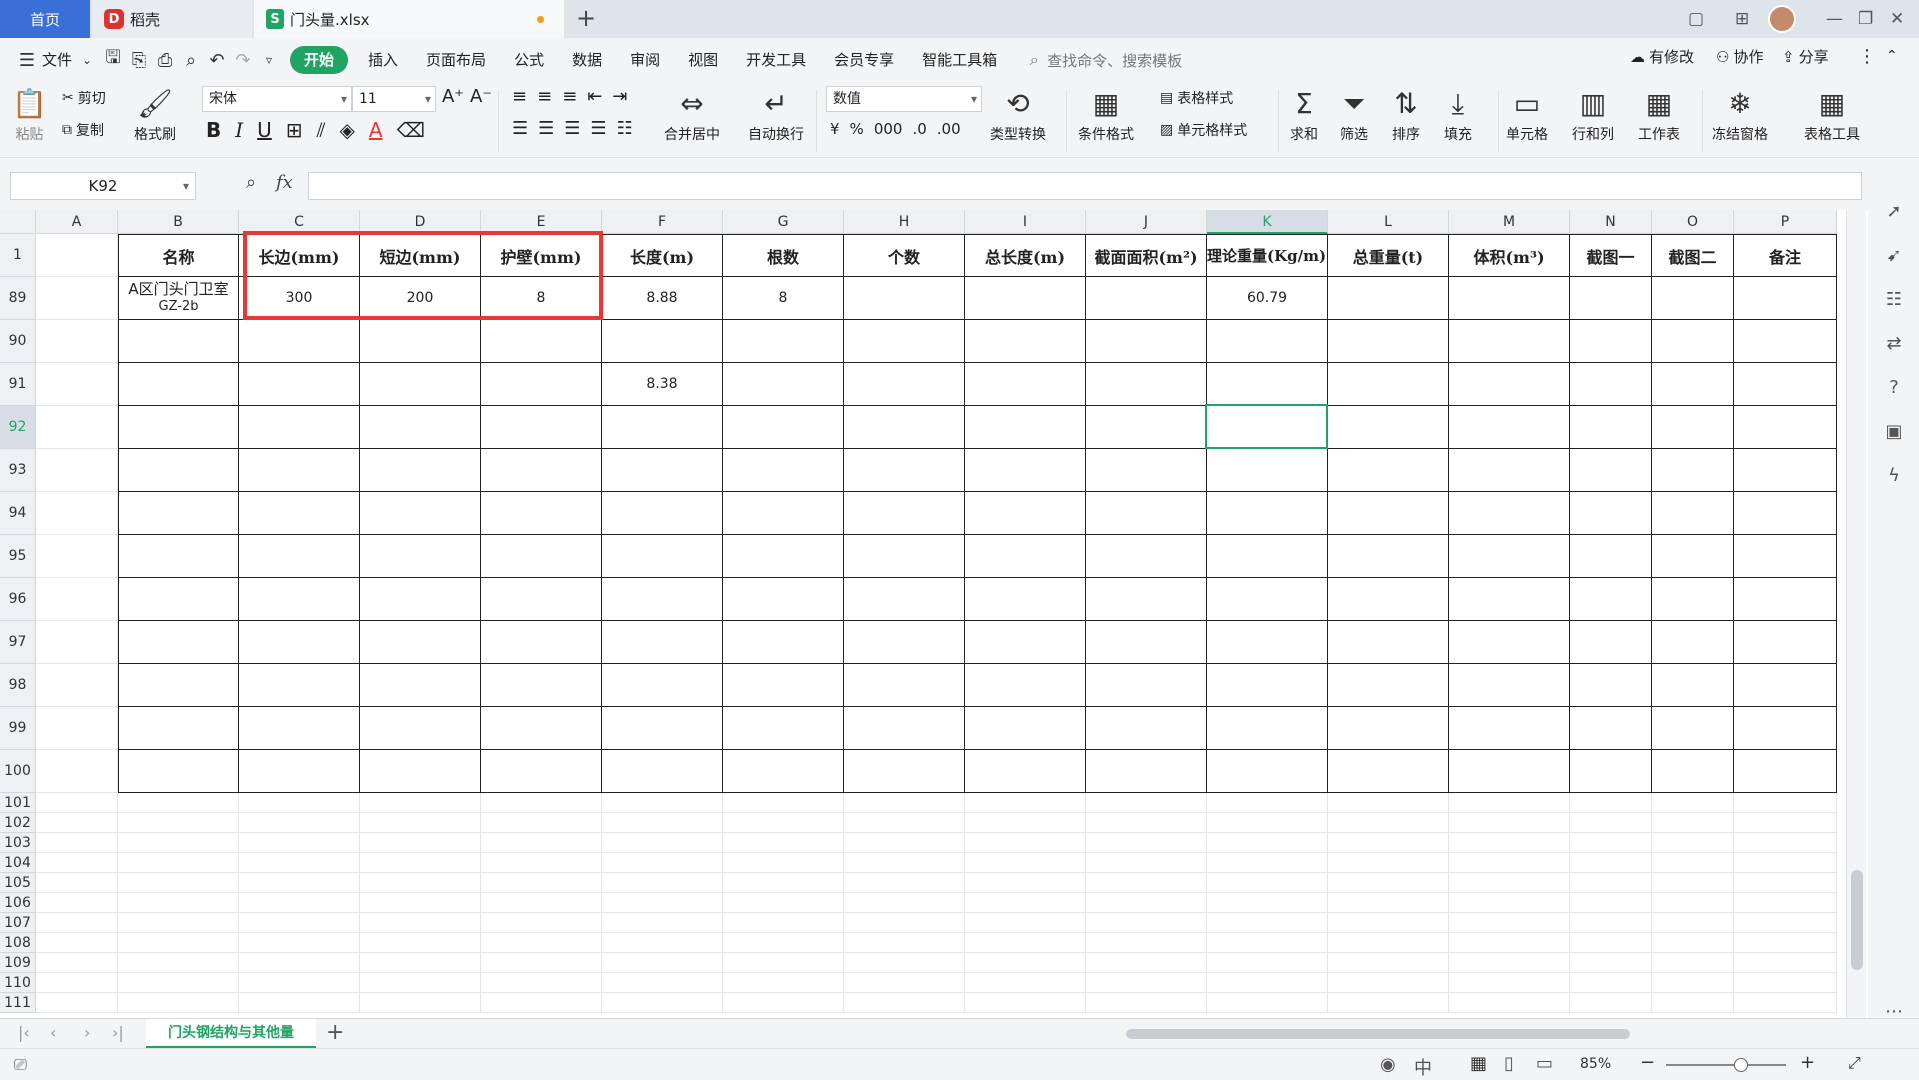 The image size is (1919, 1080). What do you see at coordinates (411, 130) in the screenshot?
I see `clear-format-icon: ⌫` at bounding box center [411, 130].